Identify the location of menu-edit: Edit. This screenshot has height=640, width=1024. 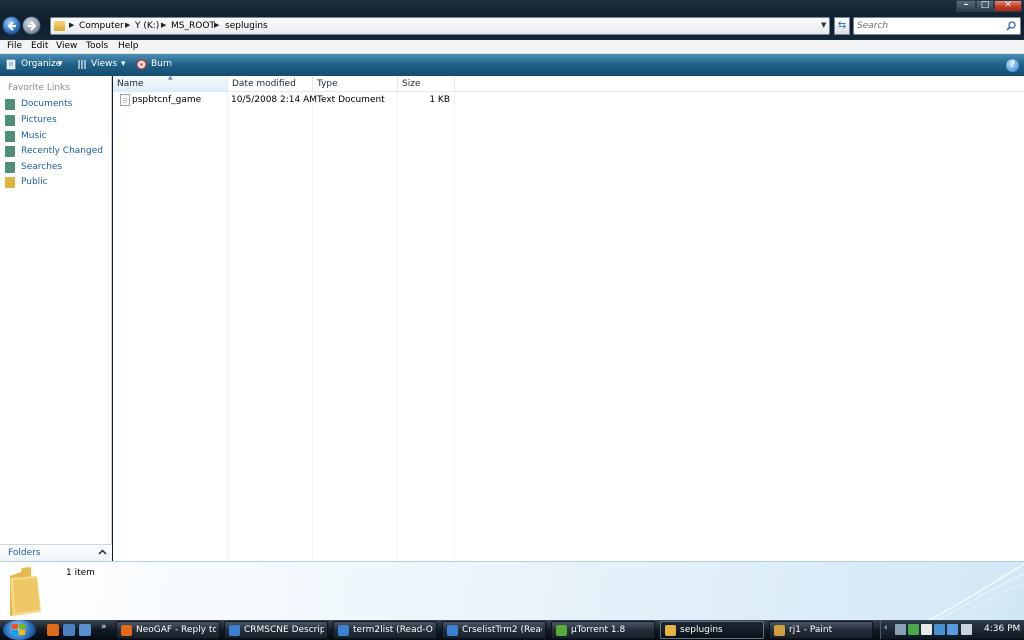
(39, 46).